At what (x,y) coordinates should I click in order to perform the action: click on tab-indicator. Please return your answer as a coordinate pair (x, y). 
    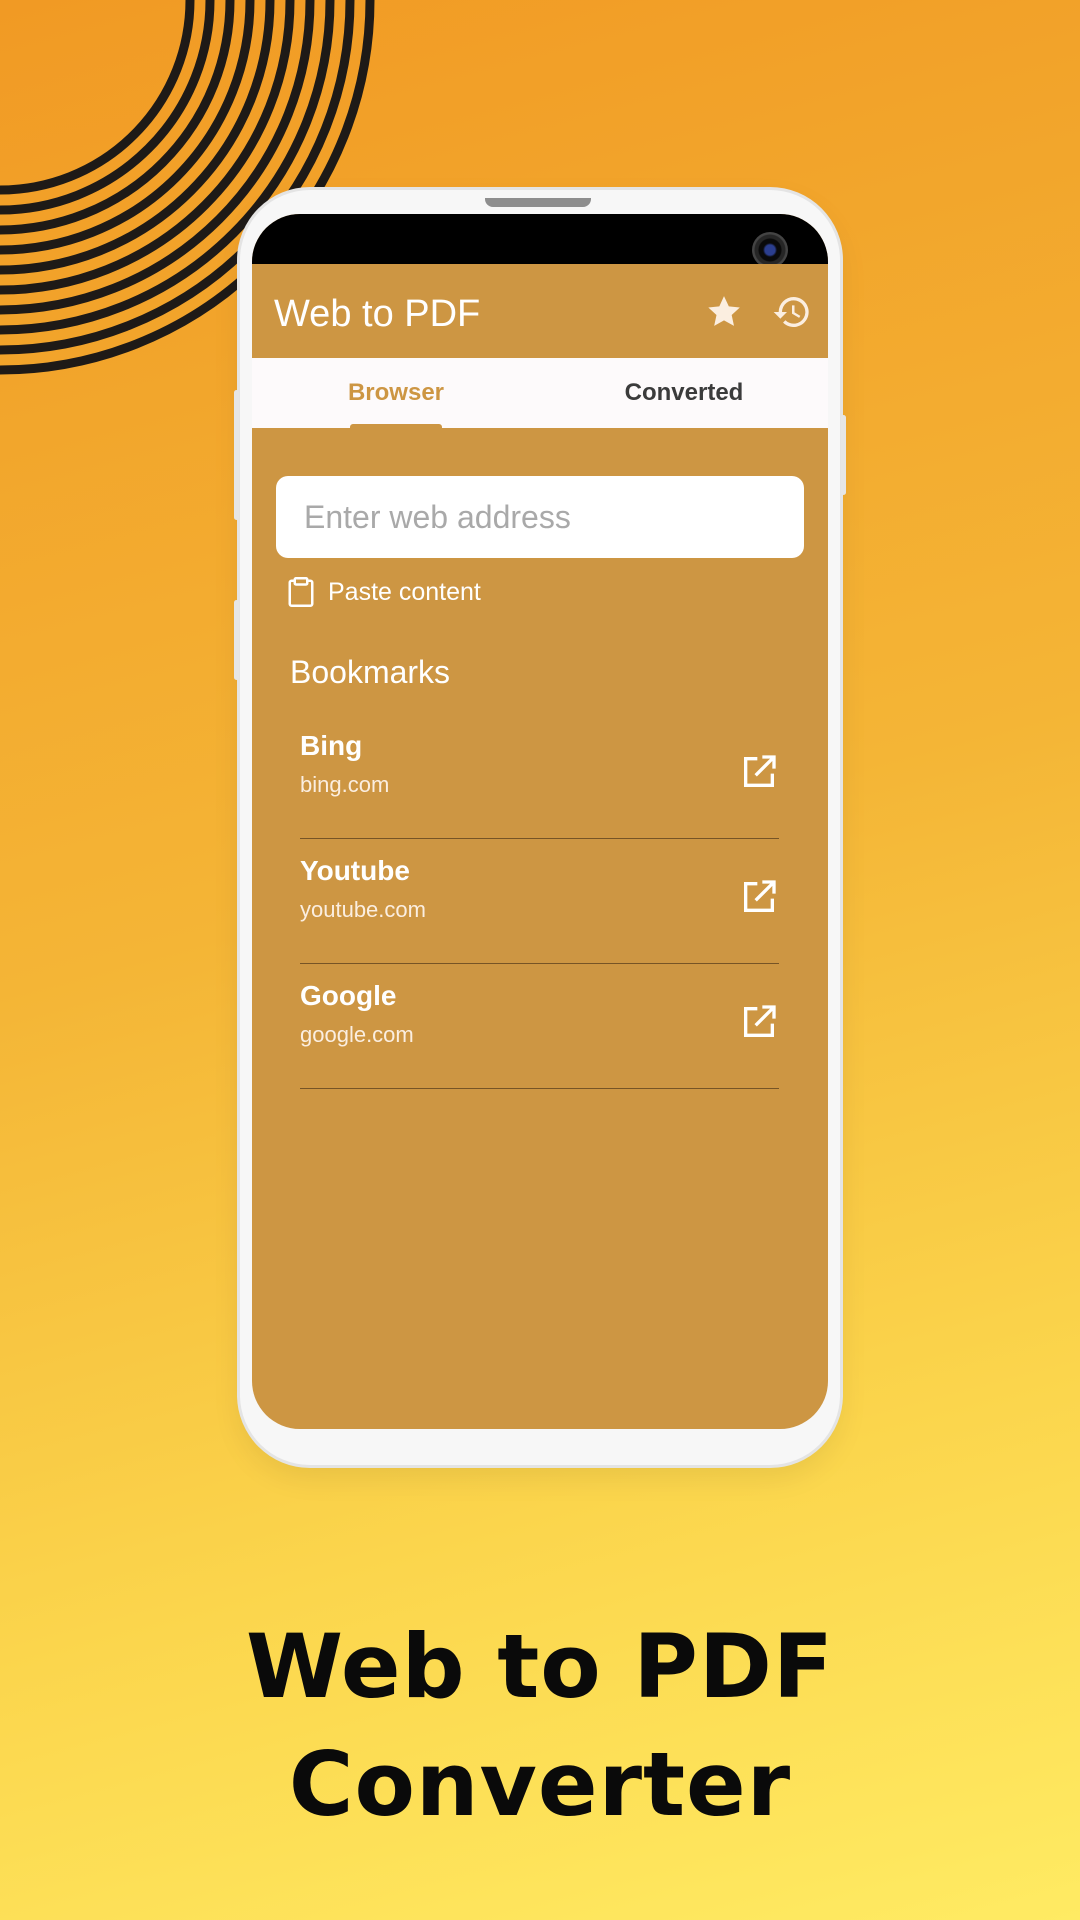
    Looking at the image, I should click on (396, 426).